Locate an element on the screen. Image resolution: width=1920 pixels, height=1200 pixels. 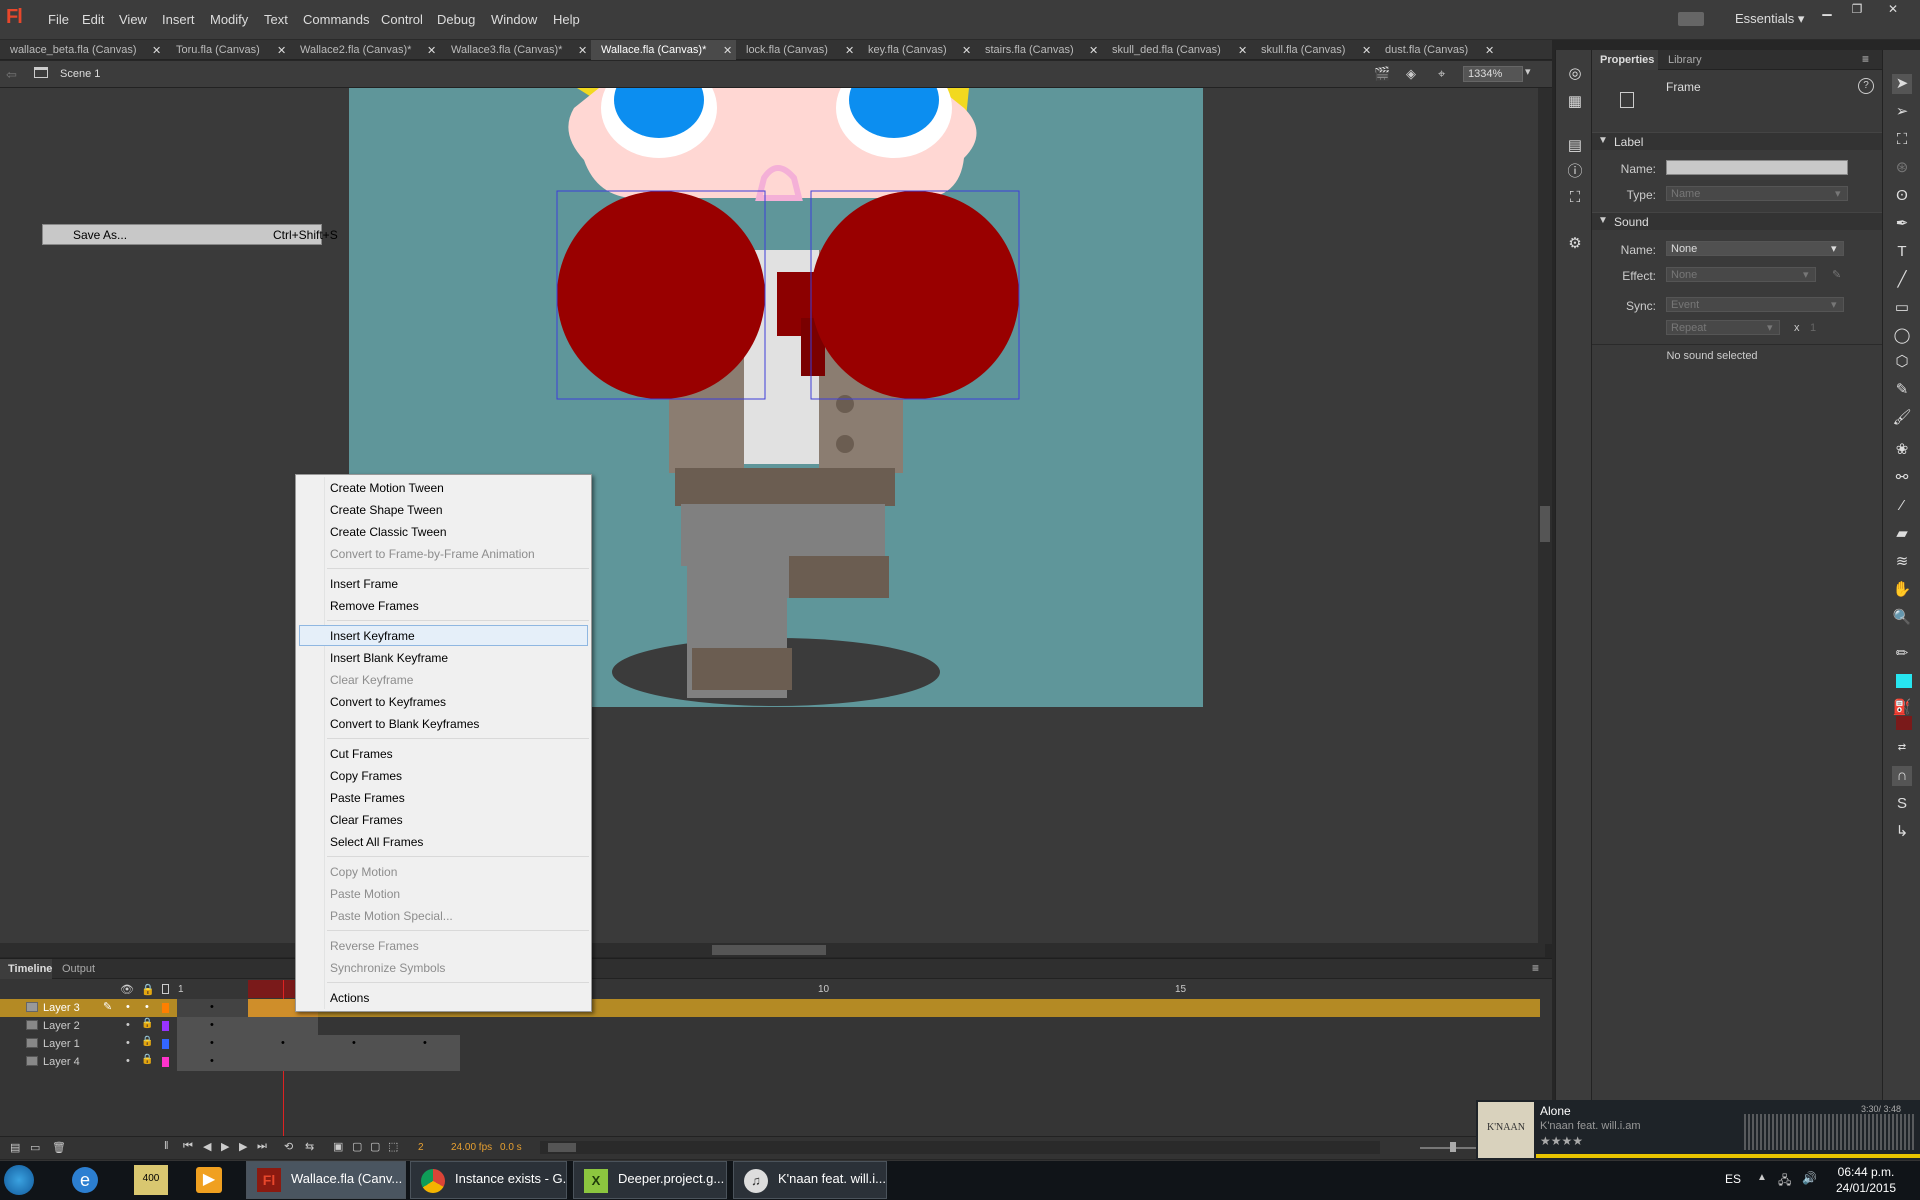
menu-modify: Modify is located at coordinates (229, 19).